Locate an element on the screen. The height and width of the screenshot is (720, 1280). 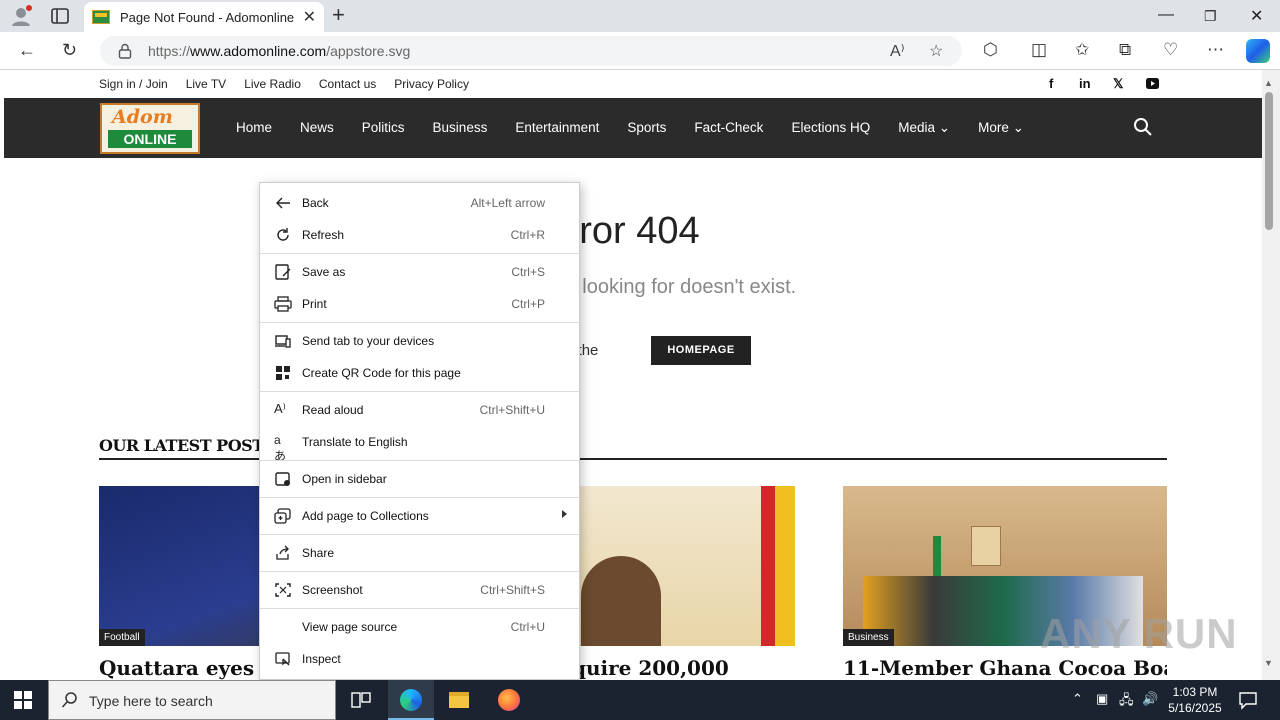
copilot-icon is located at coordinates (1258, 51).